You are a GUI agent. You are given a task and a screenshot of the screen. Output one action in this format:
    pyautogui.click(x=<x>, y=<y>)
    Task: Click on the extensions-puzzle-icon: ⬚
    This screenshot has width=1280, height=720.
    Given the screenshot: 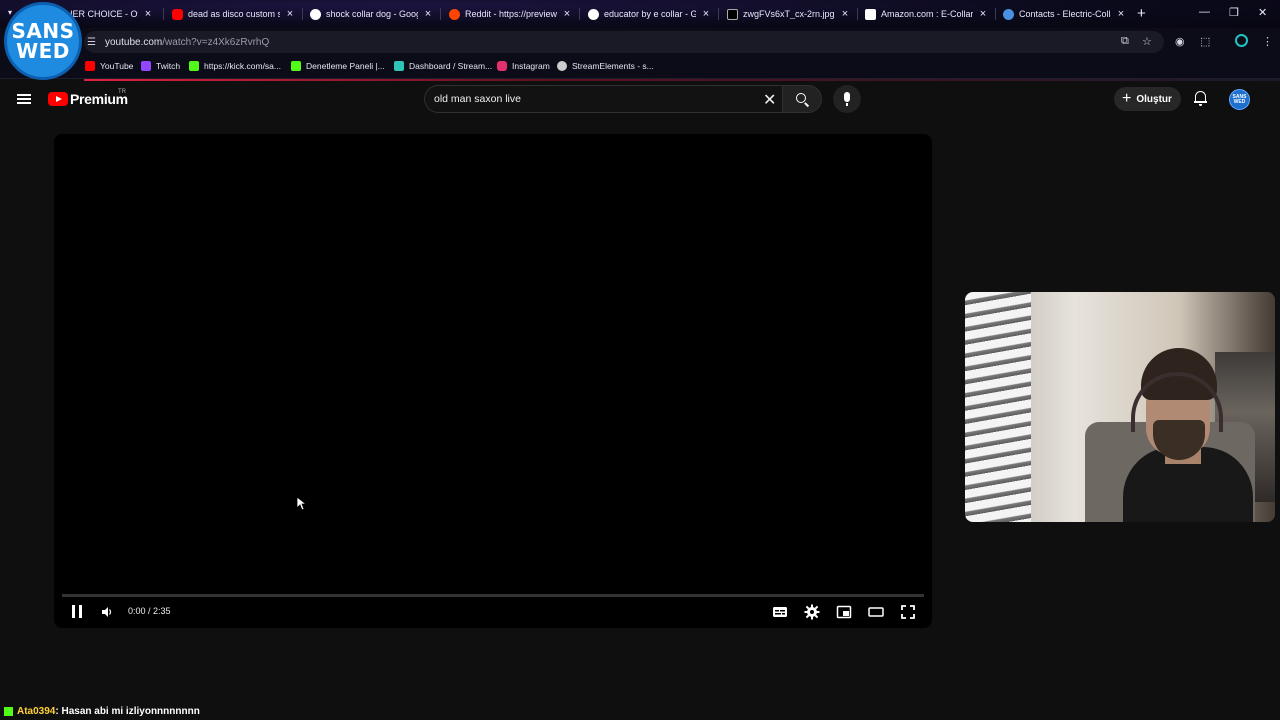 What is the action you would take?
    pyautogui.click(x=1205, y=41)
    